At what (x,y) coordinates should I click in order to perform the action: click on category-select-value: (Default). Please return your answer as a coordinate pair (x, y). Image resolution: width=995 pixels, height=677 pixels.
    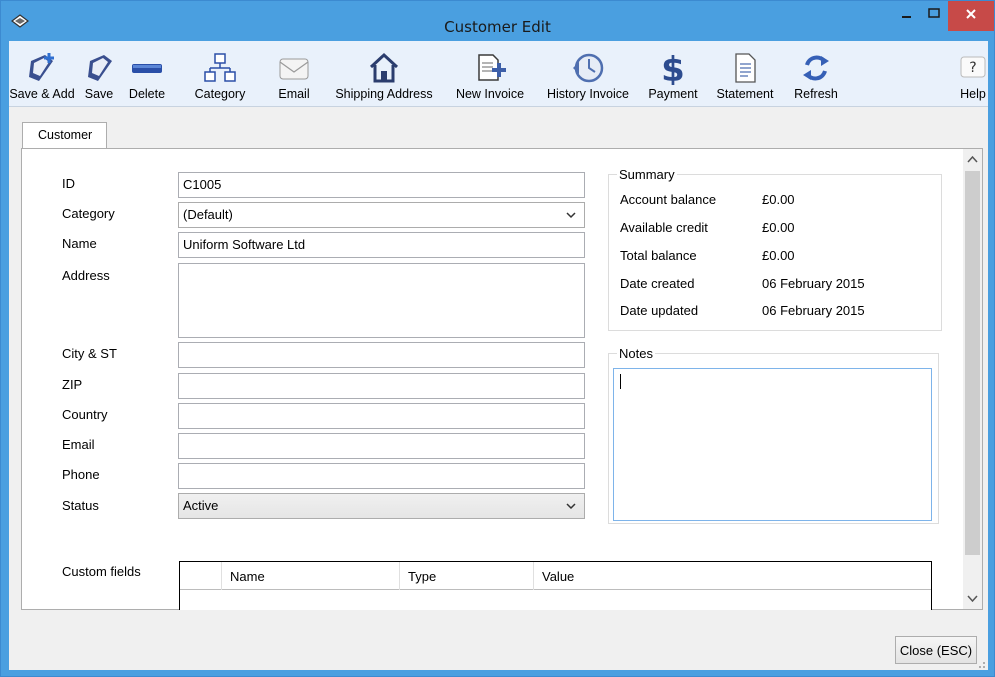
    Looking at the image, I should click on (208, 214).